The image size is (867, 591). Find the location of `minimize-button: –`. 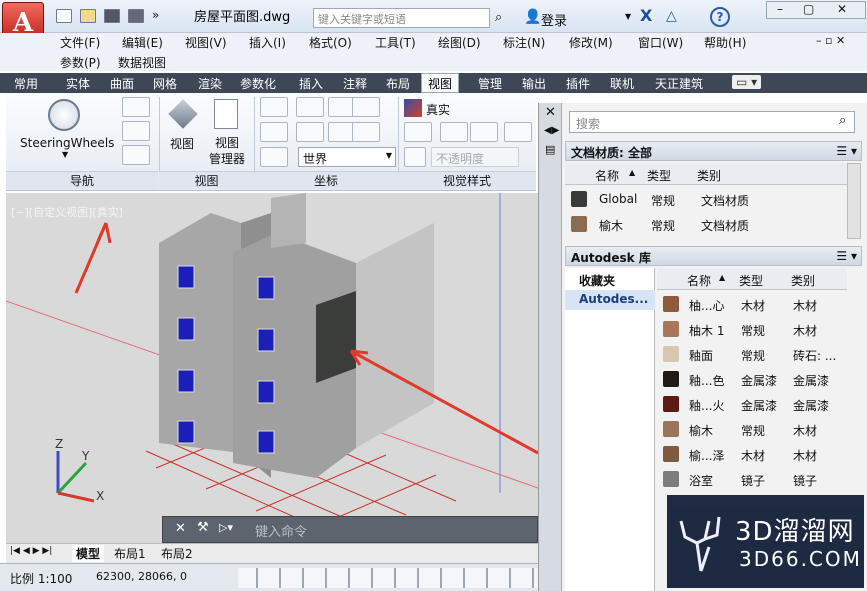

minimize-button: – is located at coordinates (780, 9).